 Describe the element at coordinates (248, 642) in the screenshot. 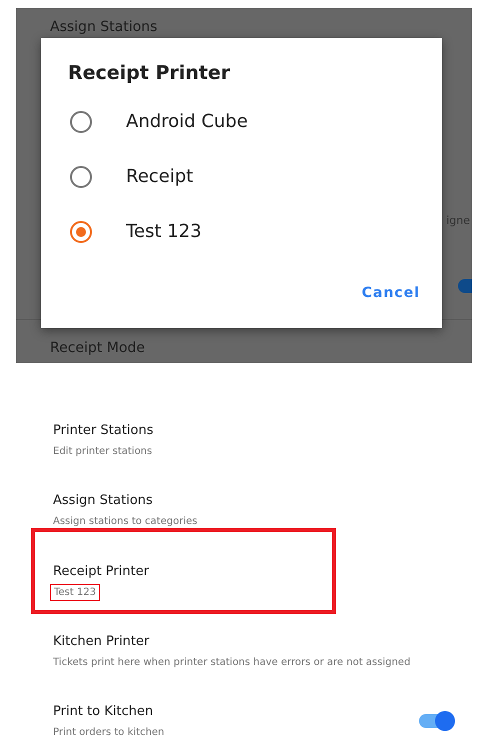

I see `setting-title: Kitchen Printer` at that location.